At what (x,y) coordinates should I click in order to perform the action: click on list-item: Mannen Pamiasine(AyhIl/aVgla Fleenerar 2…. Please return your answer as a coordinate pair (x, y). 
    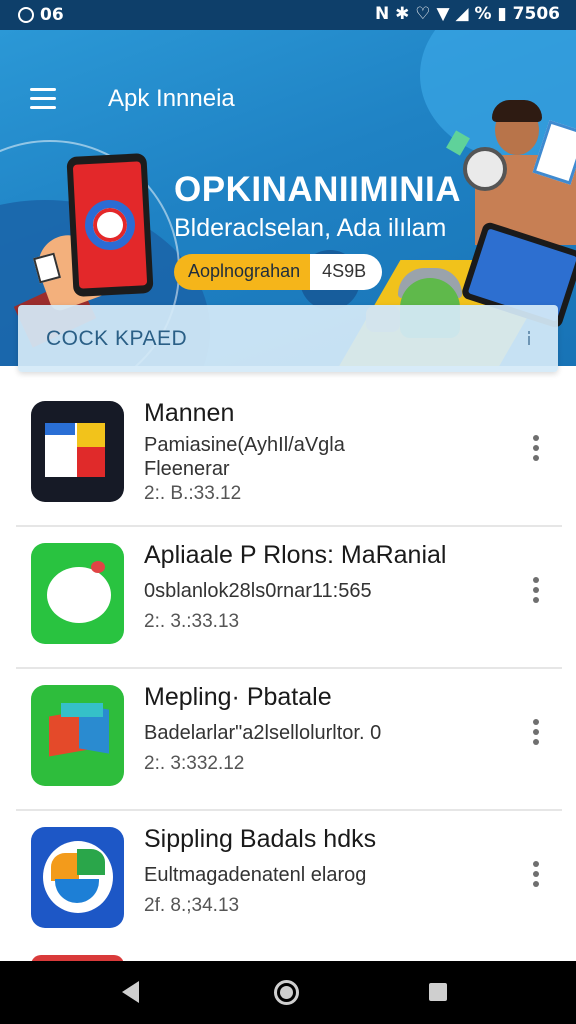
    Looking at the image, I should click on (288, 456).